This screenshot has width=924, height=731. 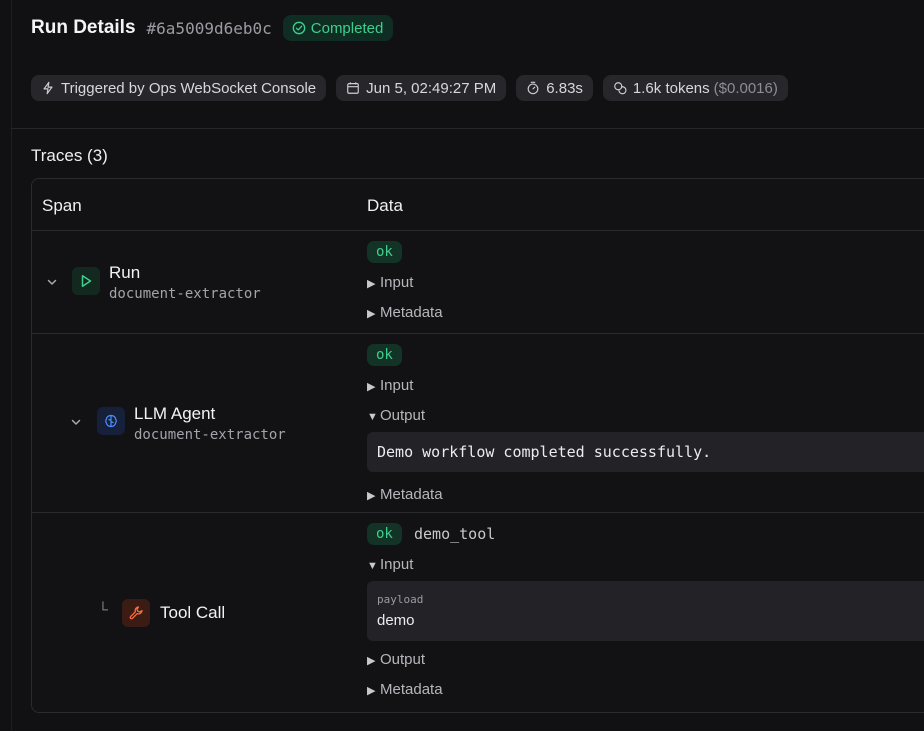 I want to click on output-panel: Demo workflow completed successfully., so click(x=645, y=452).